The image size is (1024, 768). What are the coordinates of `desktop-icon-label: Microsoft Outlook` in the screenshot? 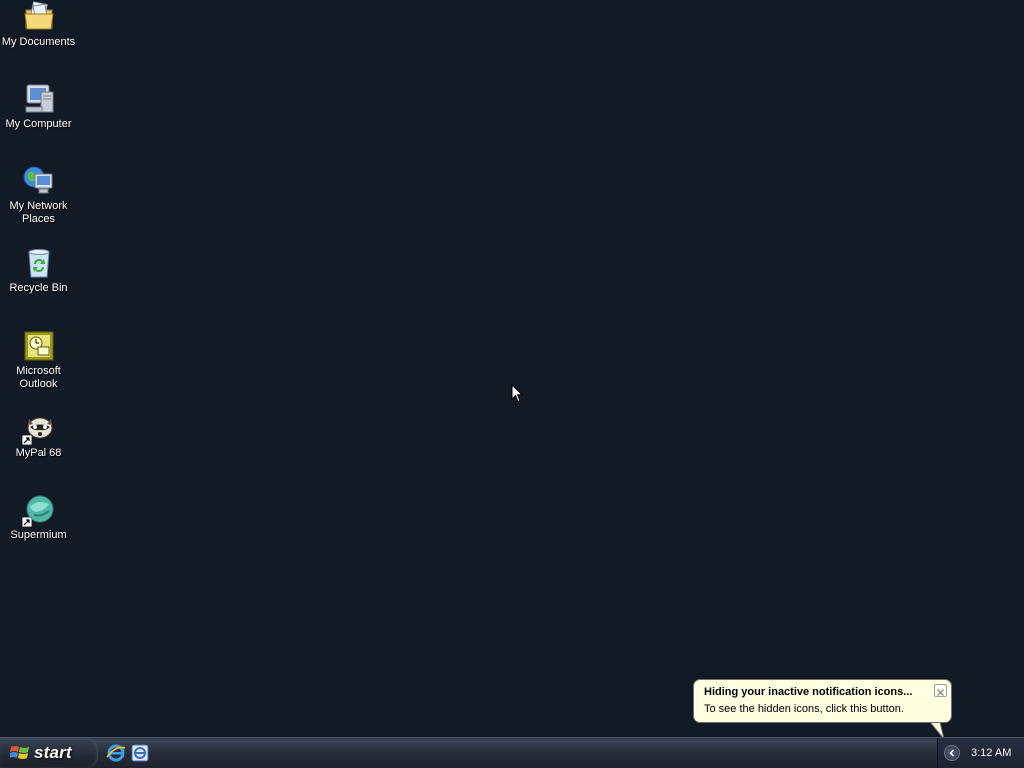 It's located at (38, 377).